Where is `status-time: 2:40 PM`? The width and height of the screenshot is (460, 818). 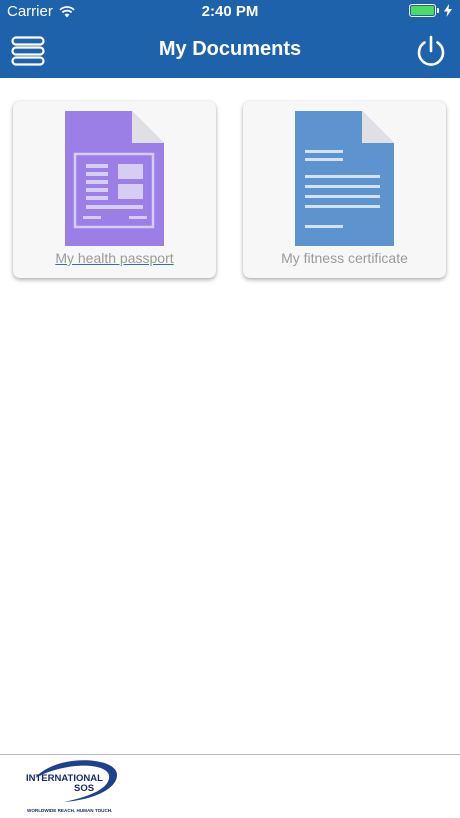 status-time: 2:40 PM is located at coordinates (230, 11).